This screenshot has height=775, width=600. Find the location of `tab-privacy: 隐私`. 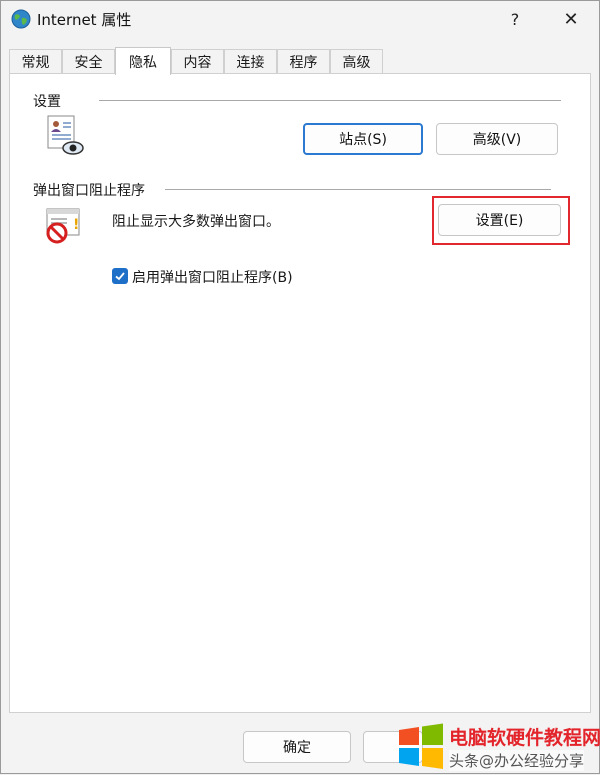

tab-privacy: 隐私 is located at coordinates (143, 61).